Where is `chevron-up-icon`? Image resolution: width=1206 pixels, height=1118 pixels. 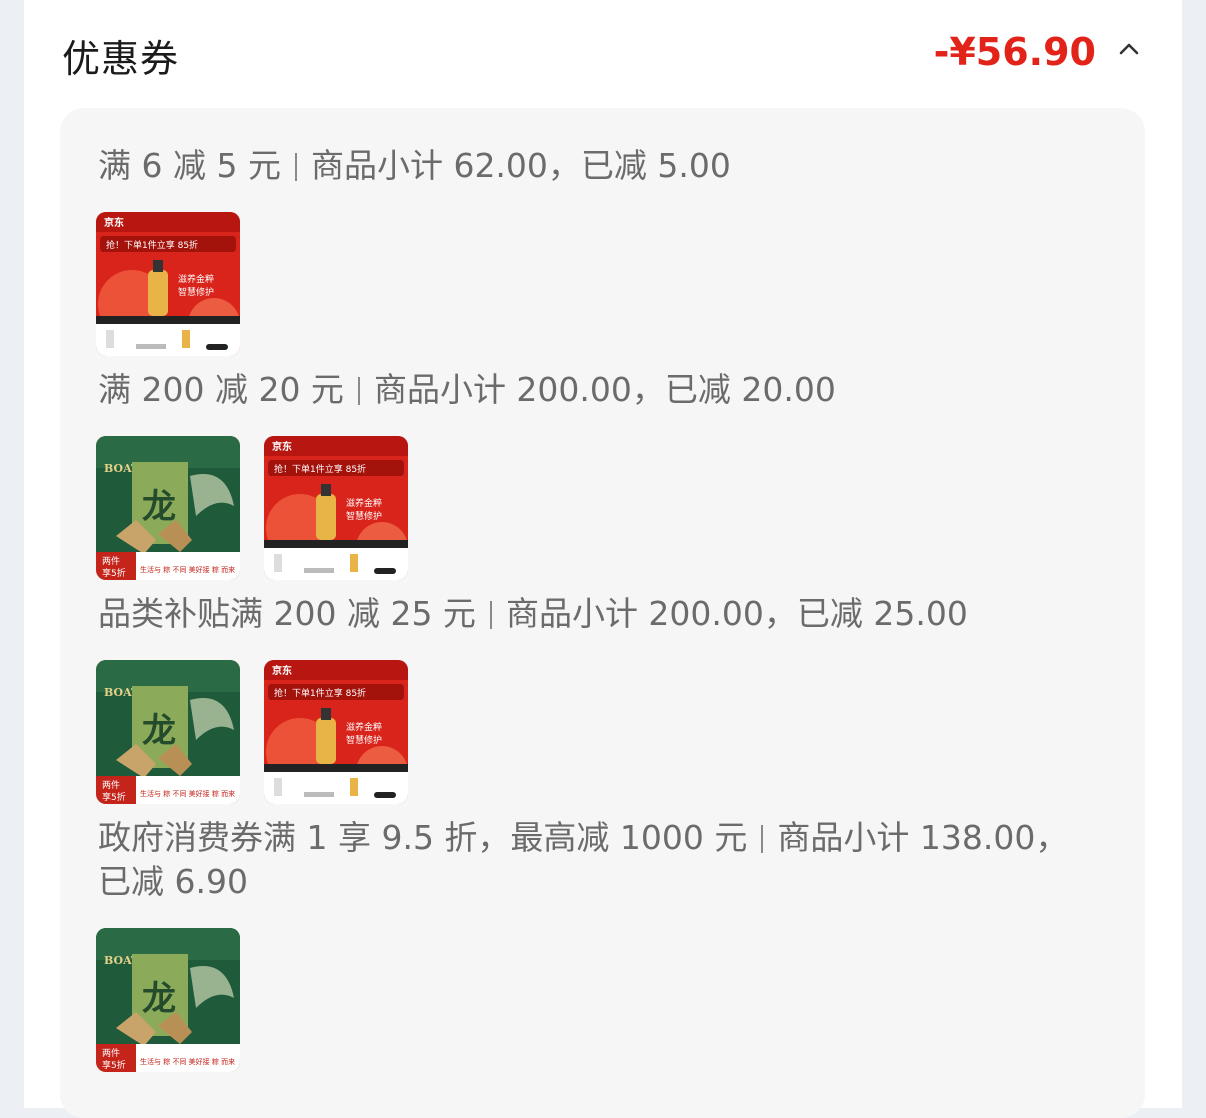 chevron-up-icon is located at coordinates (1129, 49).